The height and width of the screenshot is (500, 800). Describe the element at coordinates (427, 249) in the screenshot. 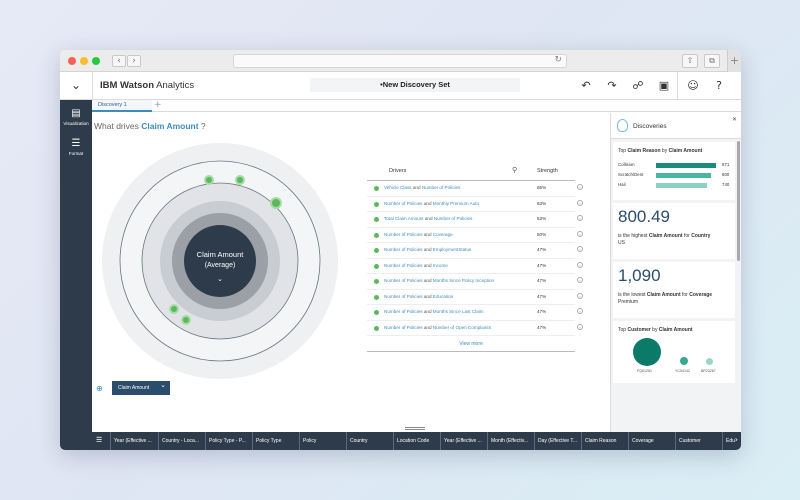

I see `driver-label: Number of Policies and EmploymentStatus` at that location.